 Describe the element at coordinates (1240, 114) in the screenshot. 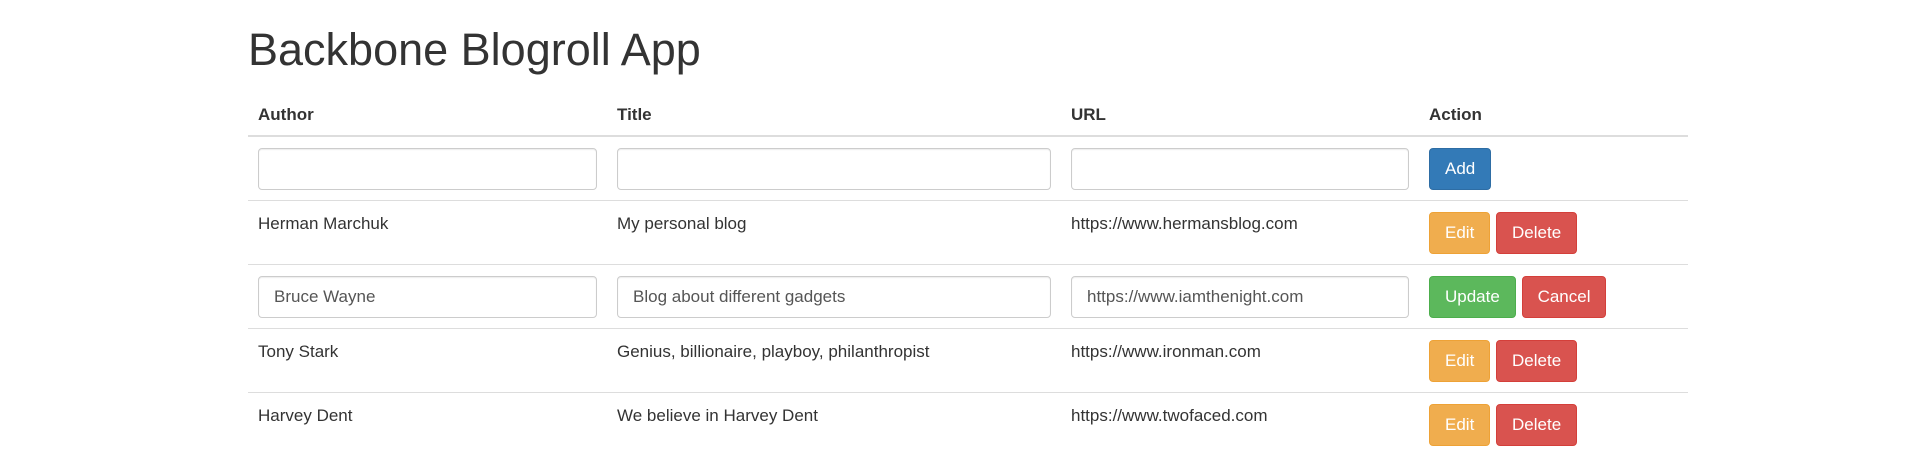

I see `header-url: URL` at that location.